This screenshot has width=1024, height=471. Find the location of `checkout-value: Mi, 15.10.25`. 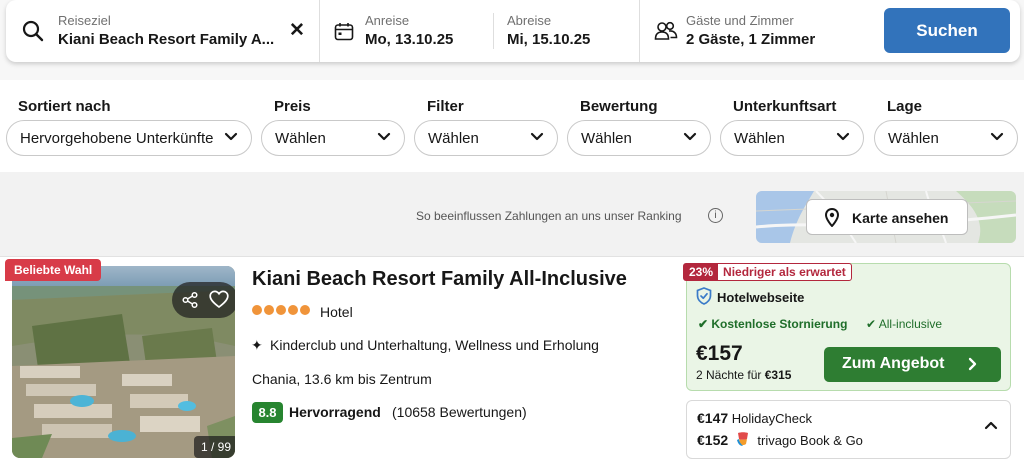

checkout-value: Mi, 15.10.25 is located at coordinates (549, 39).